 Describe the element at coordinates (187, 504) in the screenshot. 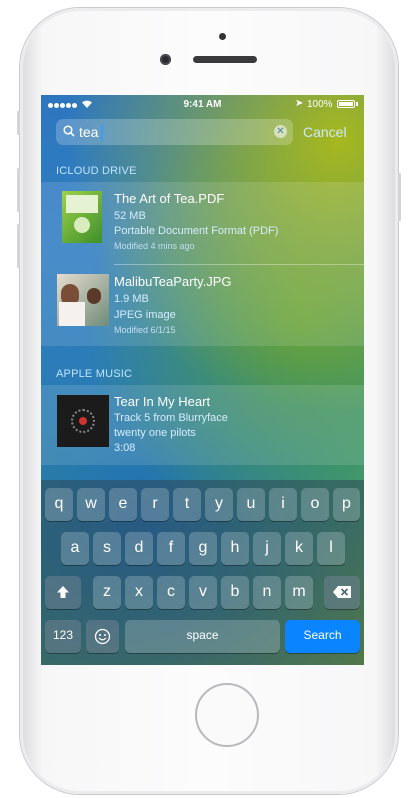

I see `key-t: t` at that location.